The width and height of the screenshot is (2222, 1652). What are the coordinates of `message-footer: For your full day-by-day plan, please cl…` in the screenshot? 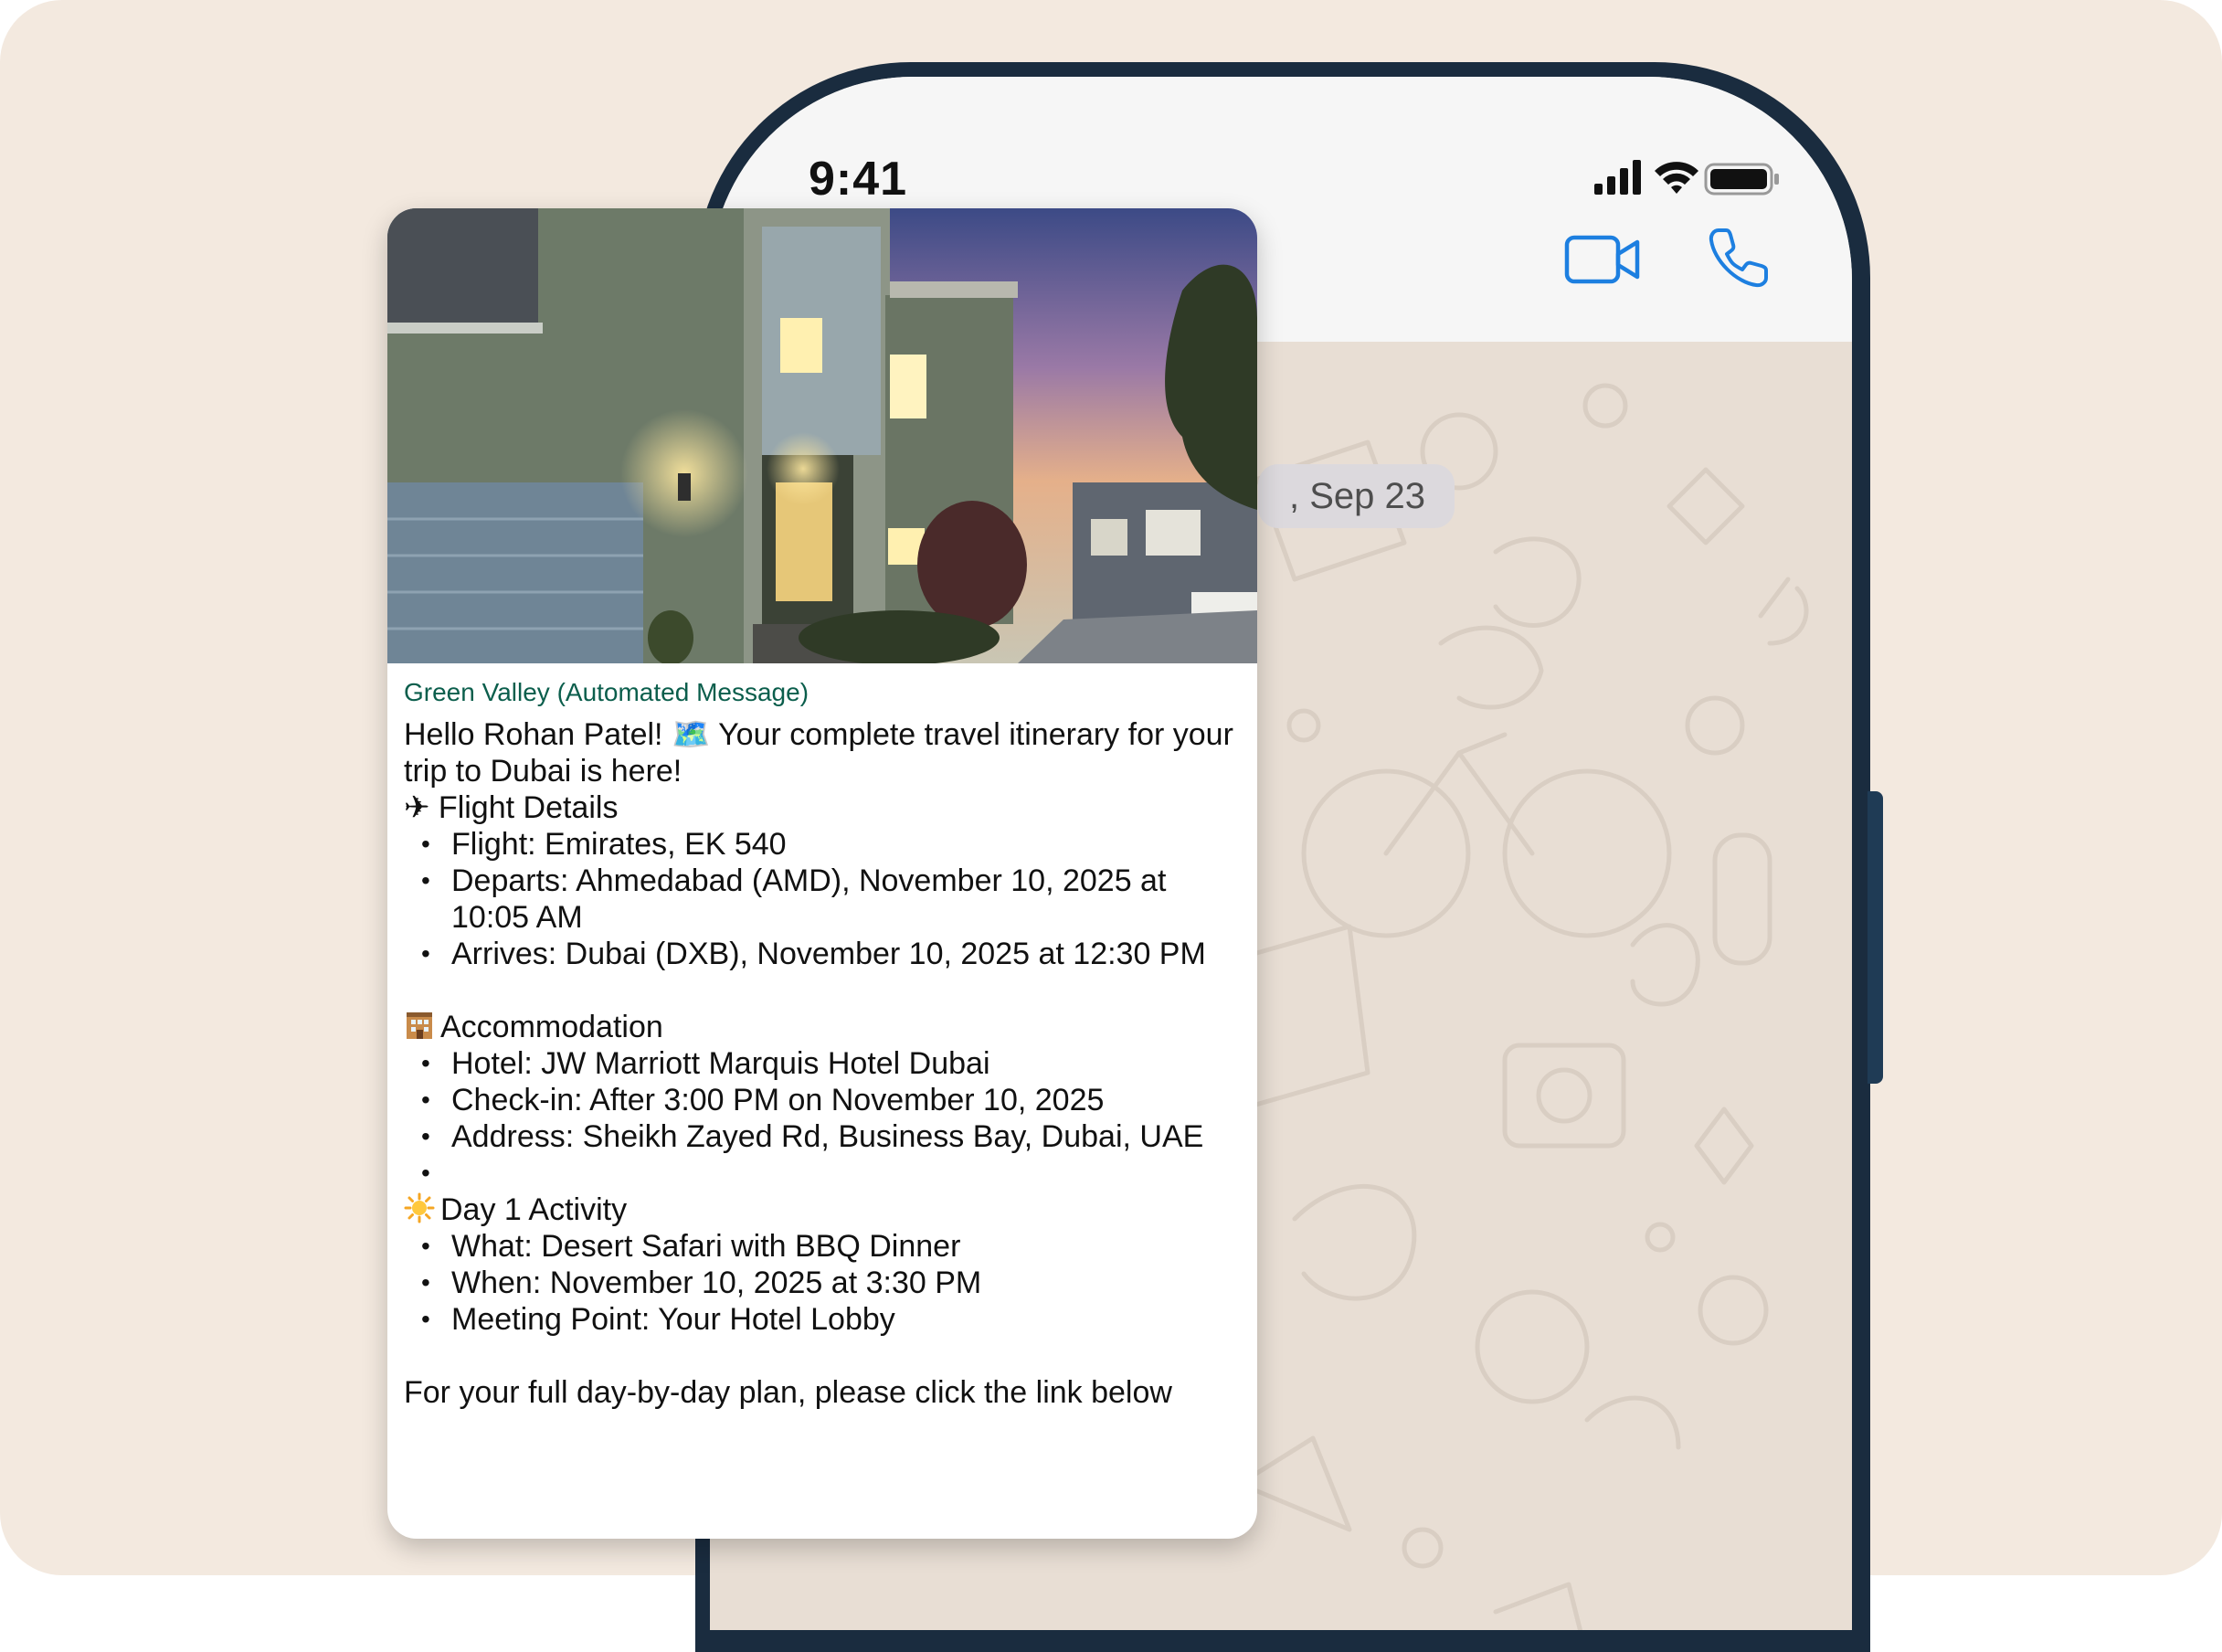 It's located at (788, 1393).